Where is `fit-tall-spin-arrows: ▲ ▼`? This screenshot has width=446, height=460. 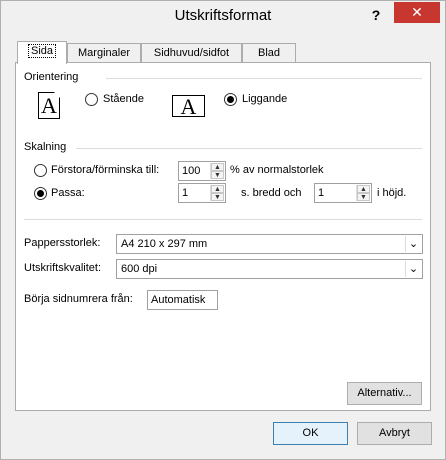 fit-tall-spin-arrows: ▲ ▼ is located at coordinates (363, 193).